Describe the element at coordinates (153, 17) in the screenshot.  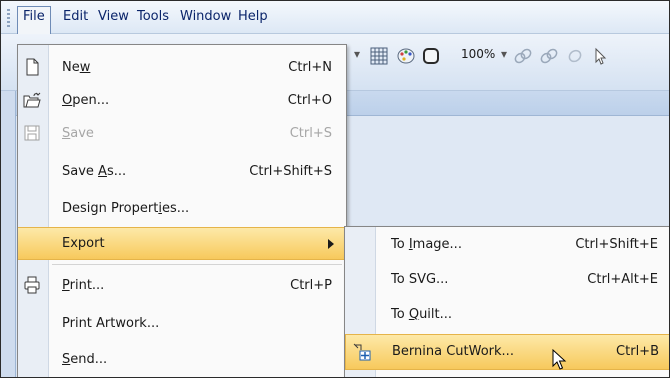
I see `menu-tools: Tools` at that location.